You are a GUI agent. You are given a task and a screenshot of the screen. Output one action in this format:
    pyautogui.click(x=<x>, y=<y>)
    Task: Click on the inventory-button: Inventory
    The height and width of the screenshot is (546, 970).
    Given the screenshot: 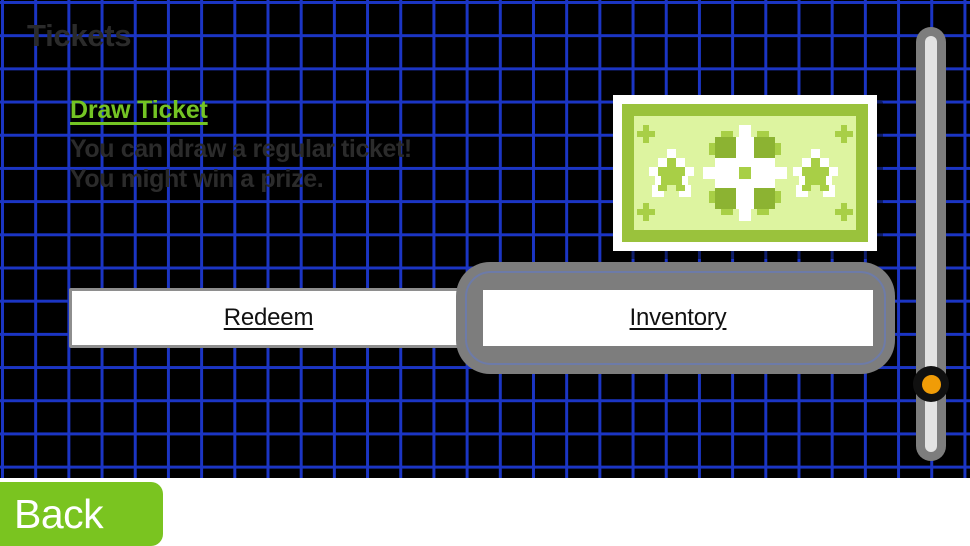 What is the action you would take?
    pyautogui.click(x=678, y=318)
    